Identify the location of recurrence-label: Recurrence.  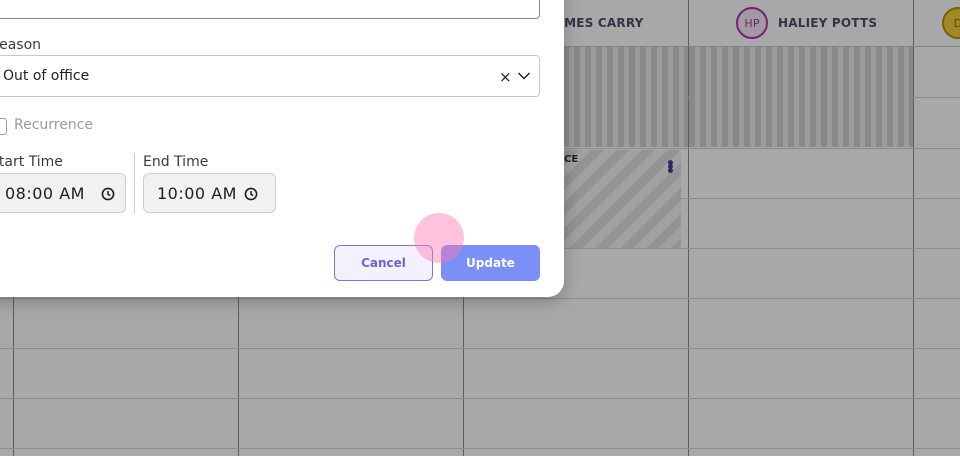
(54, 125).